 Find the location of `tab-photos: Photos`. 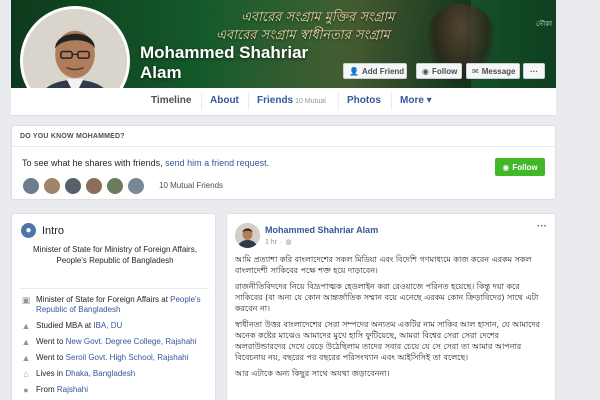

tab-photos: Photos is located at coordinates (364, 100).